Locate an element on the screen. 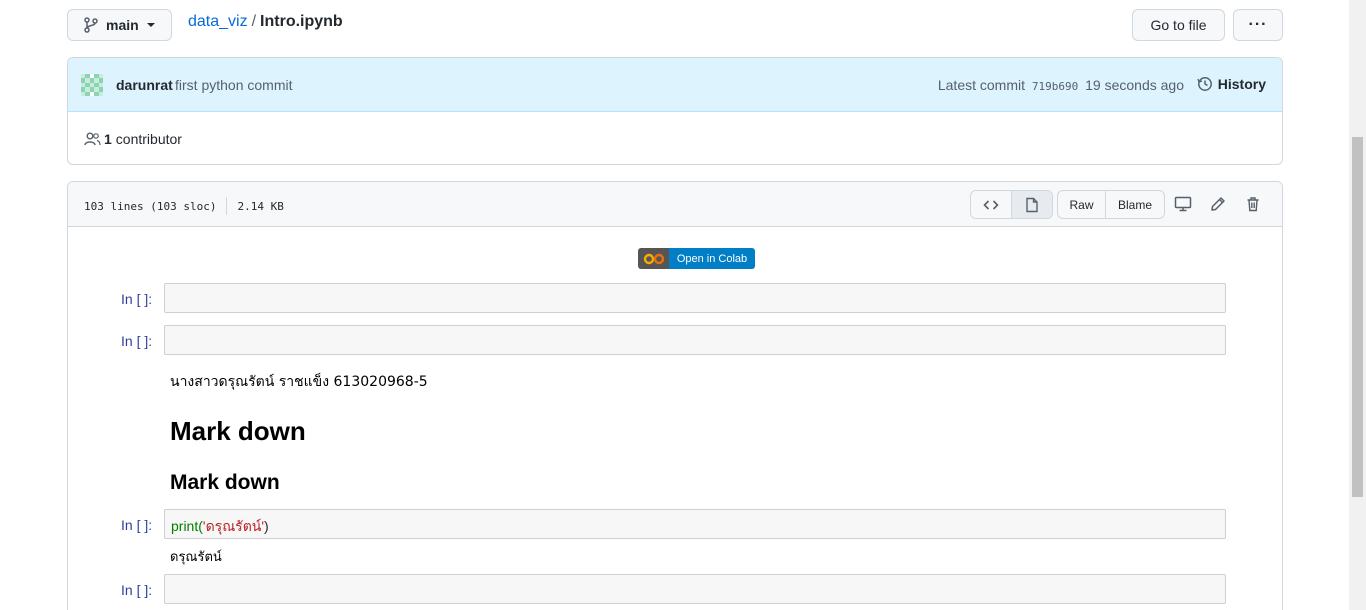 The width and height of the screenshot is (1366, 610). desktop-icon is located at coordinates (1183, 204).